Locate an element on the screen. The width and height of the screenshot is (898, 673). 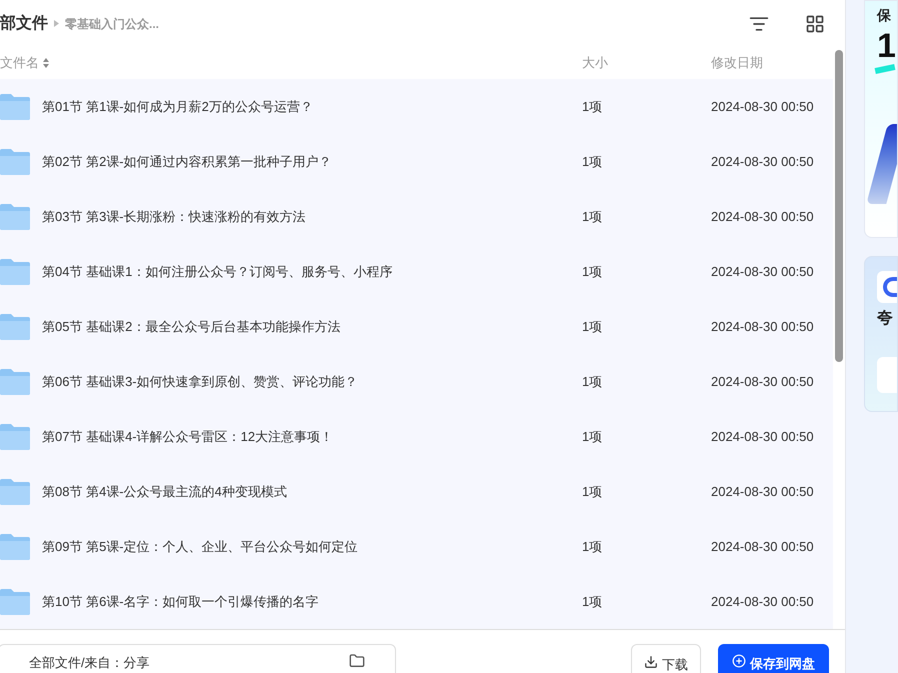
sort-arrows-icon is located at coordinates (46, 63).